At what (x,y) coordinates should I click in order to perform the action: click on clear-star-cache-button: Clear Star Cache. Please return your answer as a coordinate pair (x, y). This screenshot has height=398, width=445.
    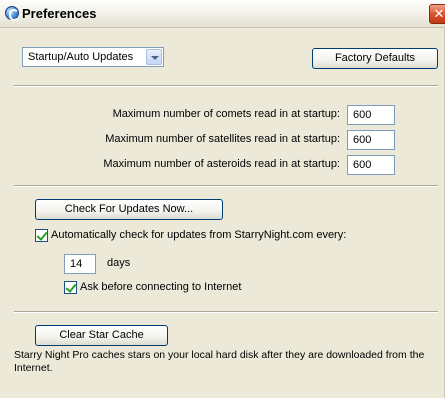
    Looking at the image, I should click on (101, 335).